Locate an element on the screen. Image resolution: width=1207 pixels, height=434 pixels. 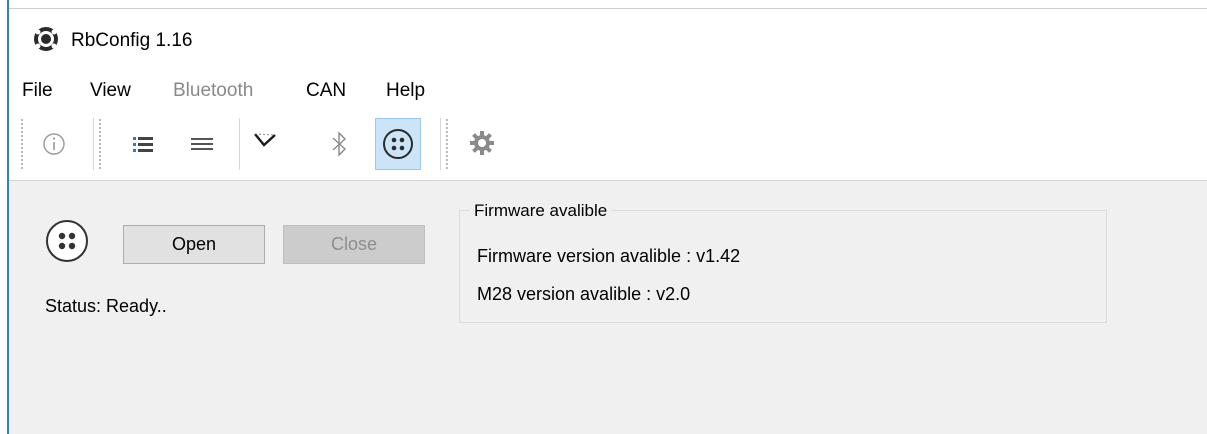
can-connector-icon is located at coordinates (67, 241).